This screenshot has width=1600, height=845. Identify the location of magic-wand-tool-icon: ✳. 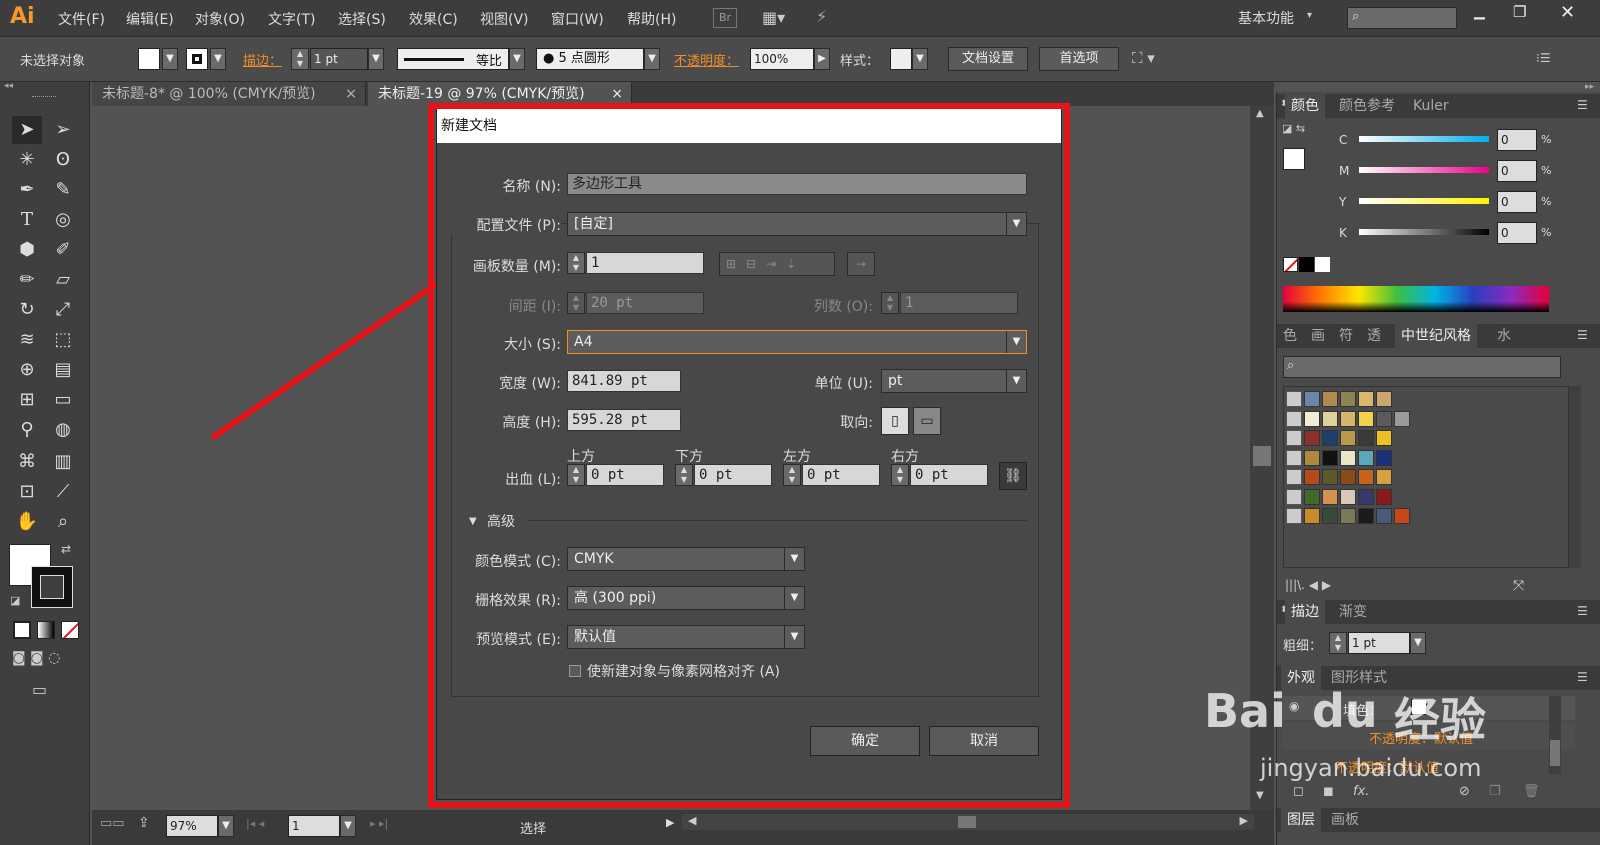
(27, 160).